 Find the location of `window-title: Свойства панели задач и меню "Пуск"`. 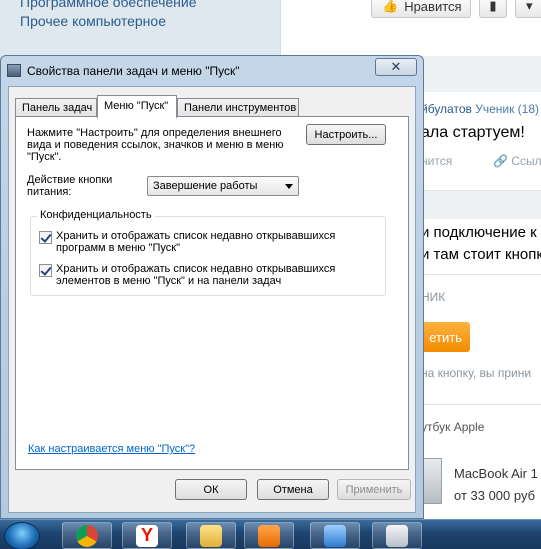

window-title: Свойства панели задач и меню "Пуск" is located at coordinates (133, 71).